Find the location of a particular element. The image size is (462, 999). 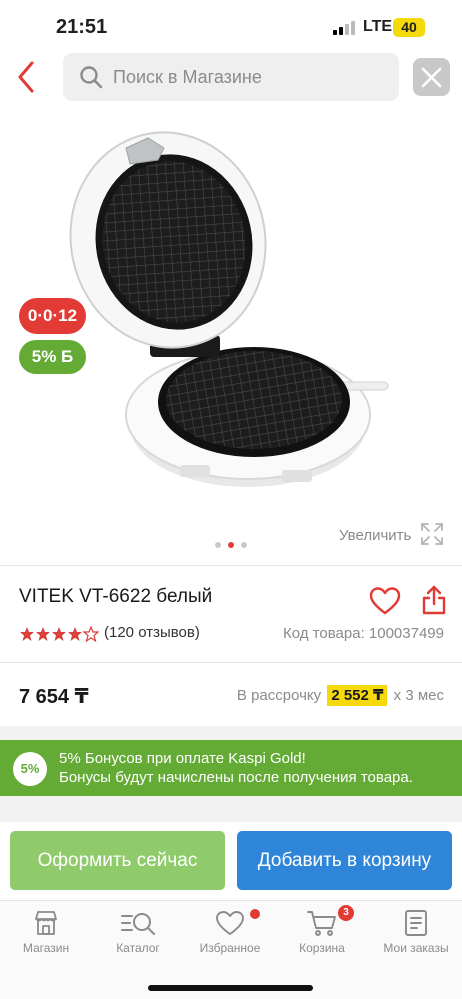

product-title: VITEK VT-6622 белый is located at coordinates (116, 596).